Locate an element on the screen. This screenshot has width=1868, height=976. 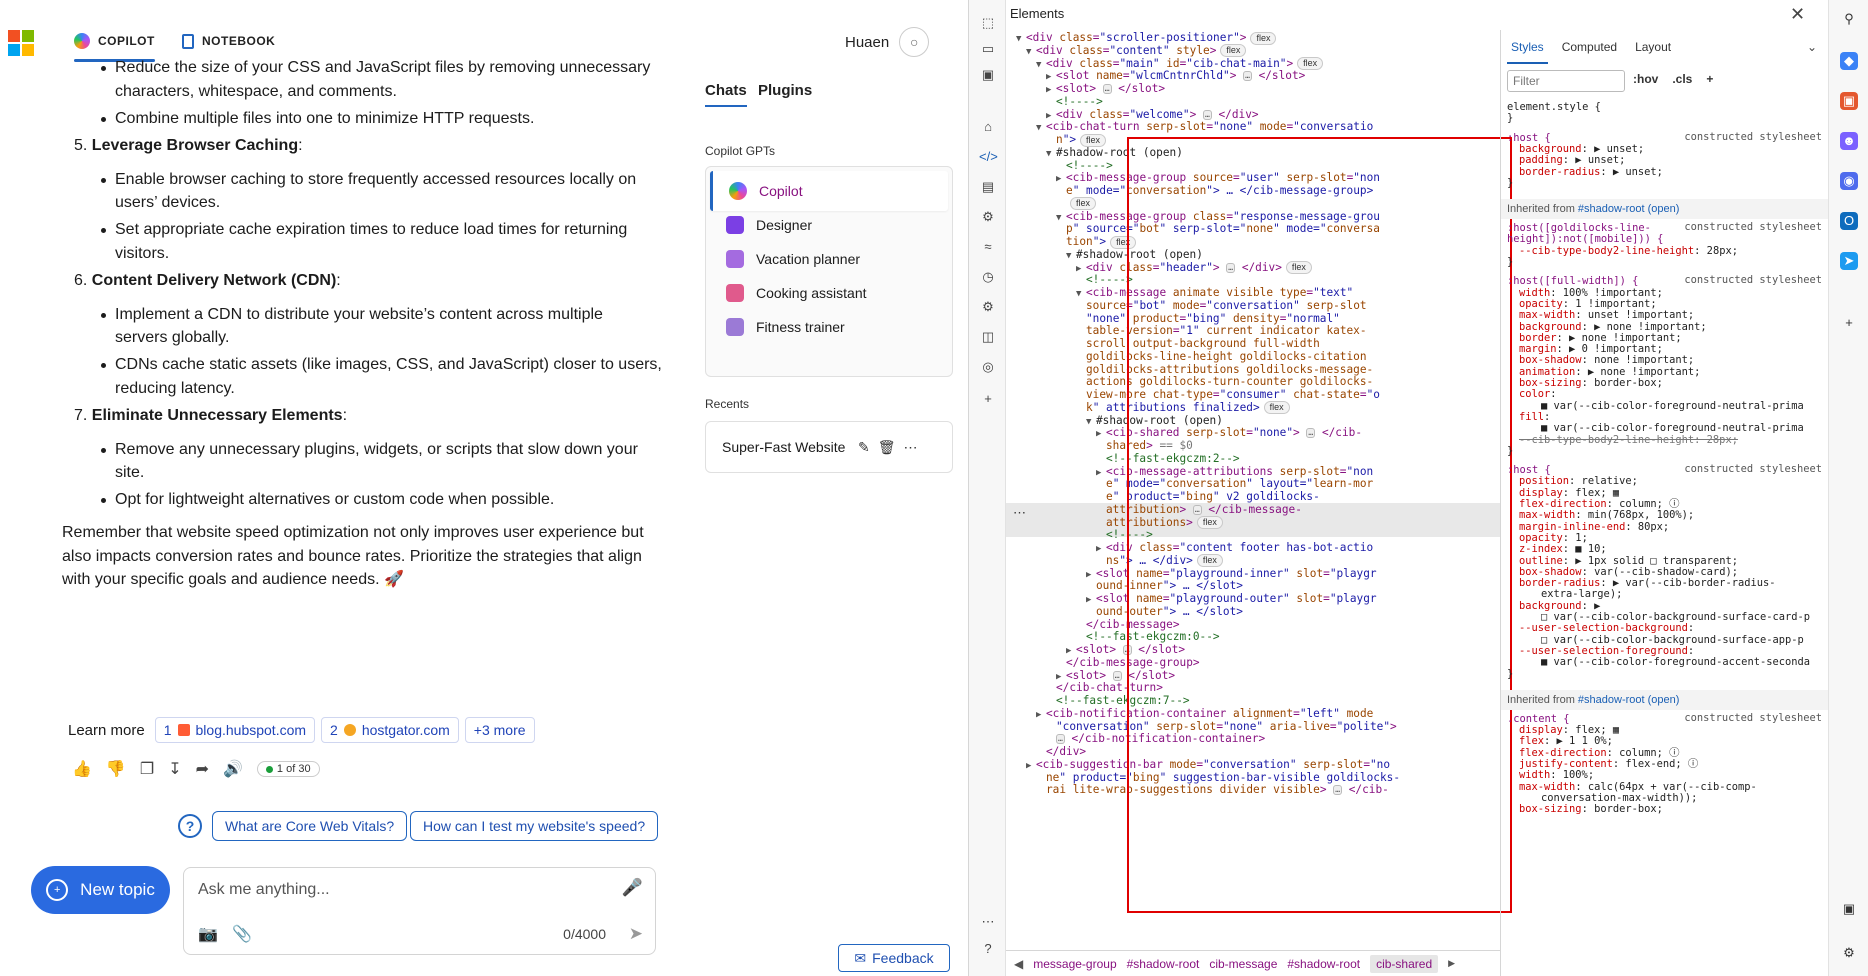
debugger-icon: ⚙ is located at coordinates (988, 217).